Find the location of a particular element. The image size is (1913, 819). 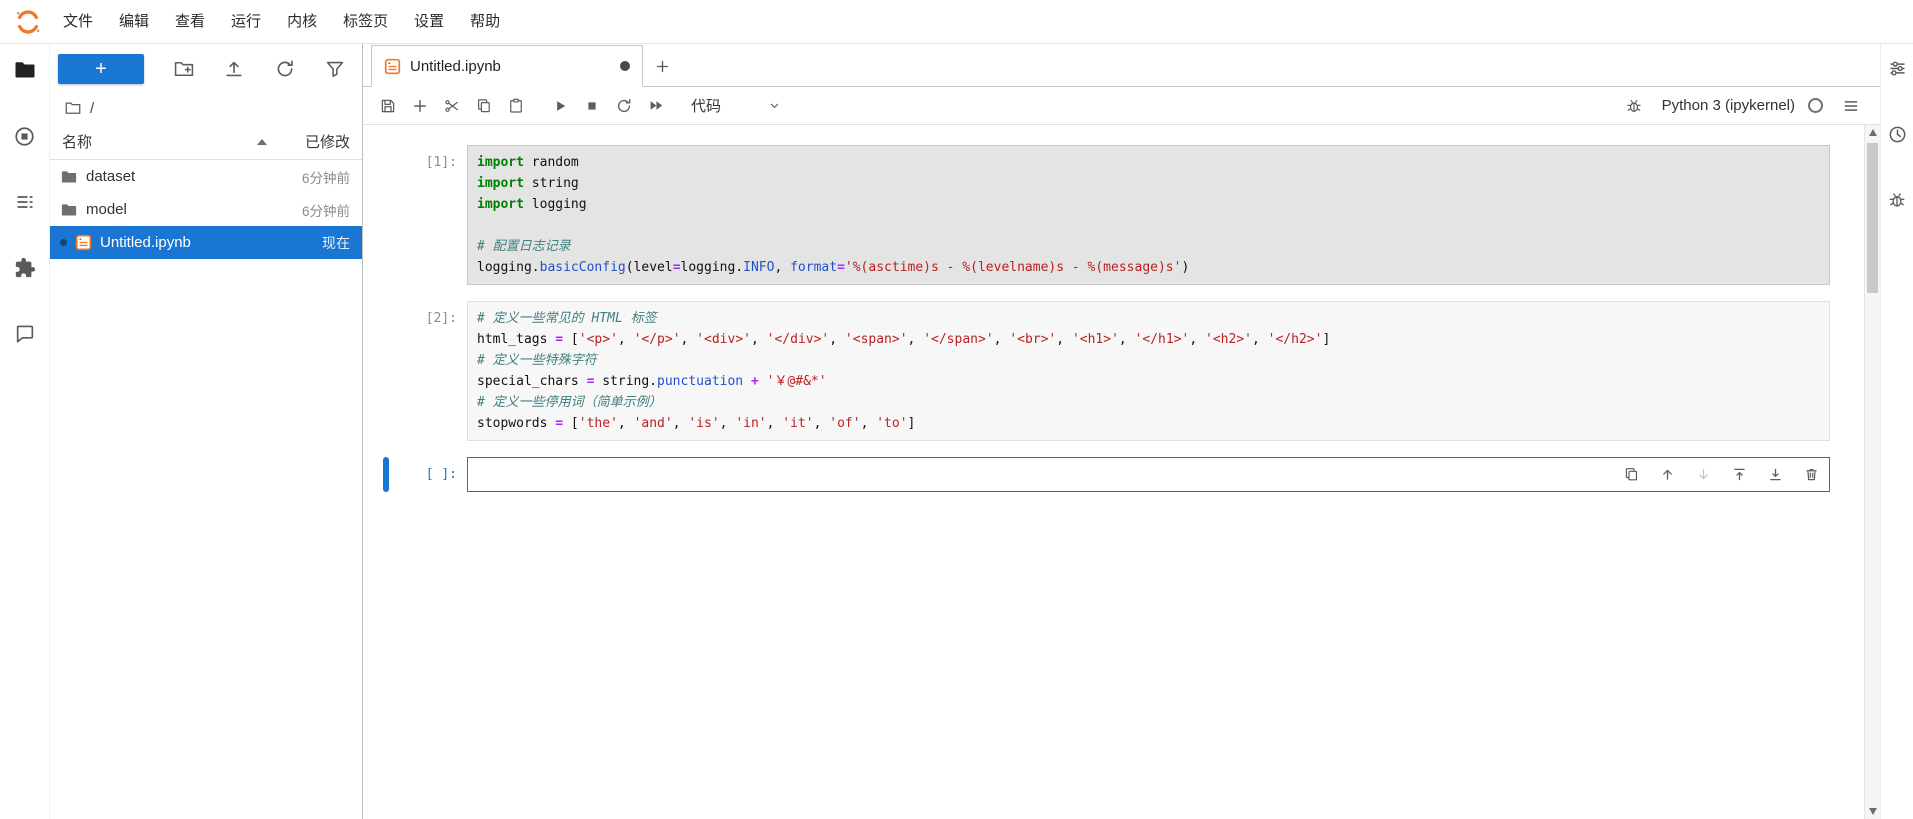

menu-kernel: 内核 is located at coordinates (302, 21).